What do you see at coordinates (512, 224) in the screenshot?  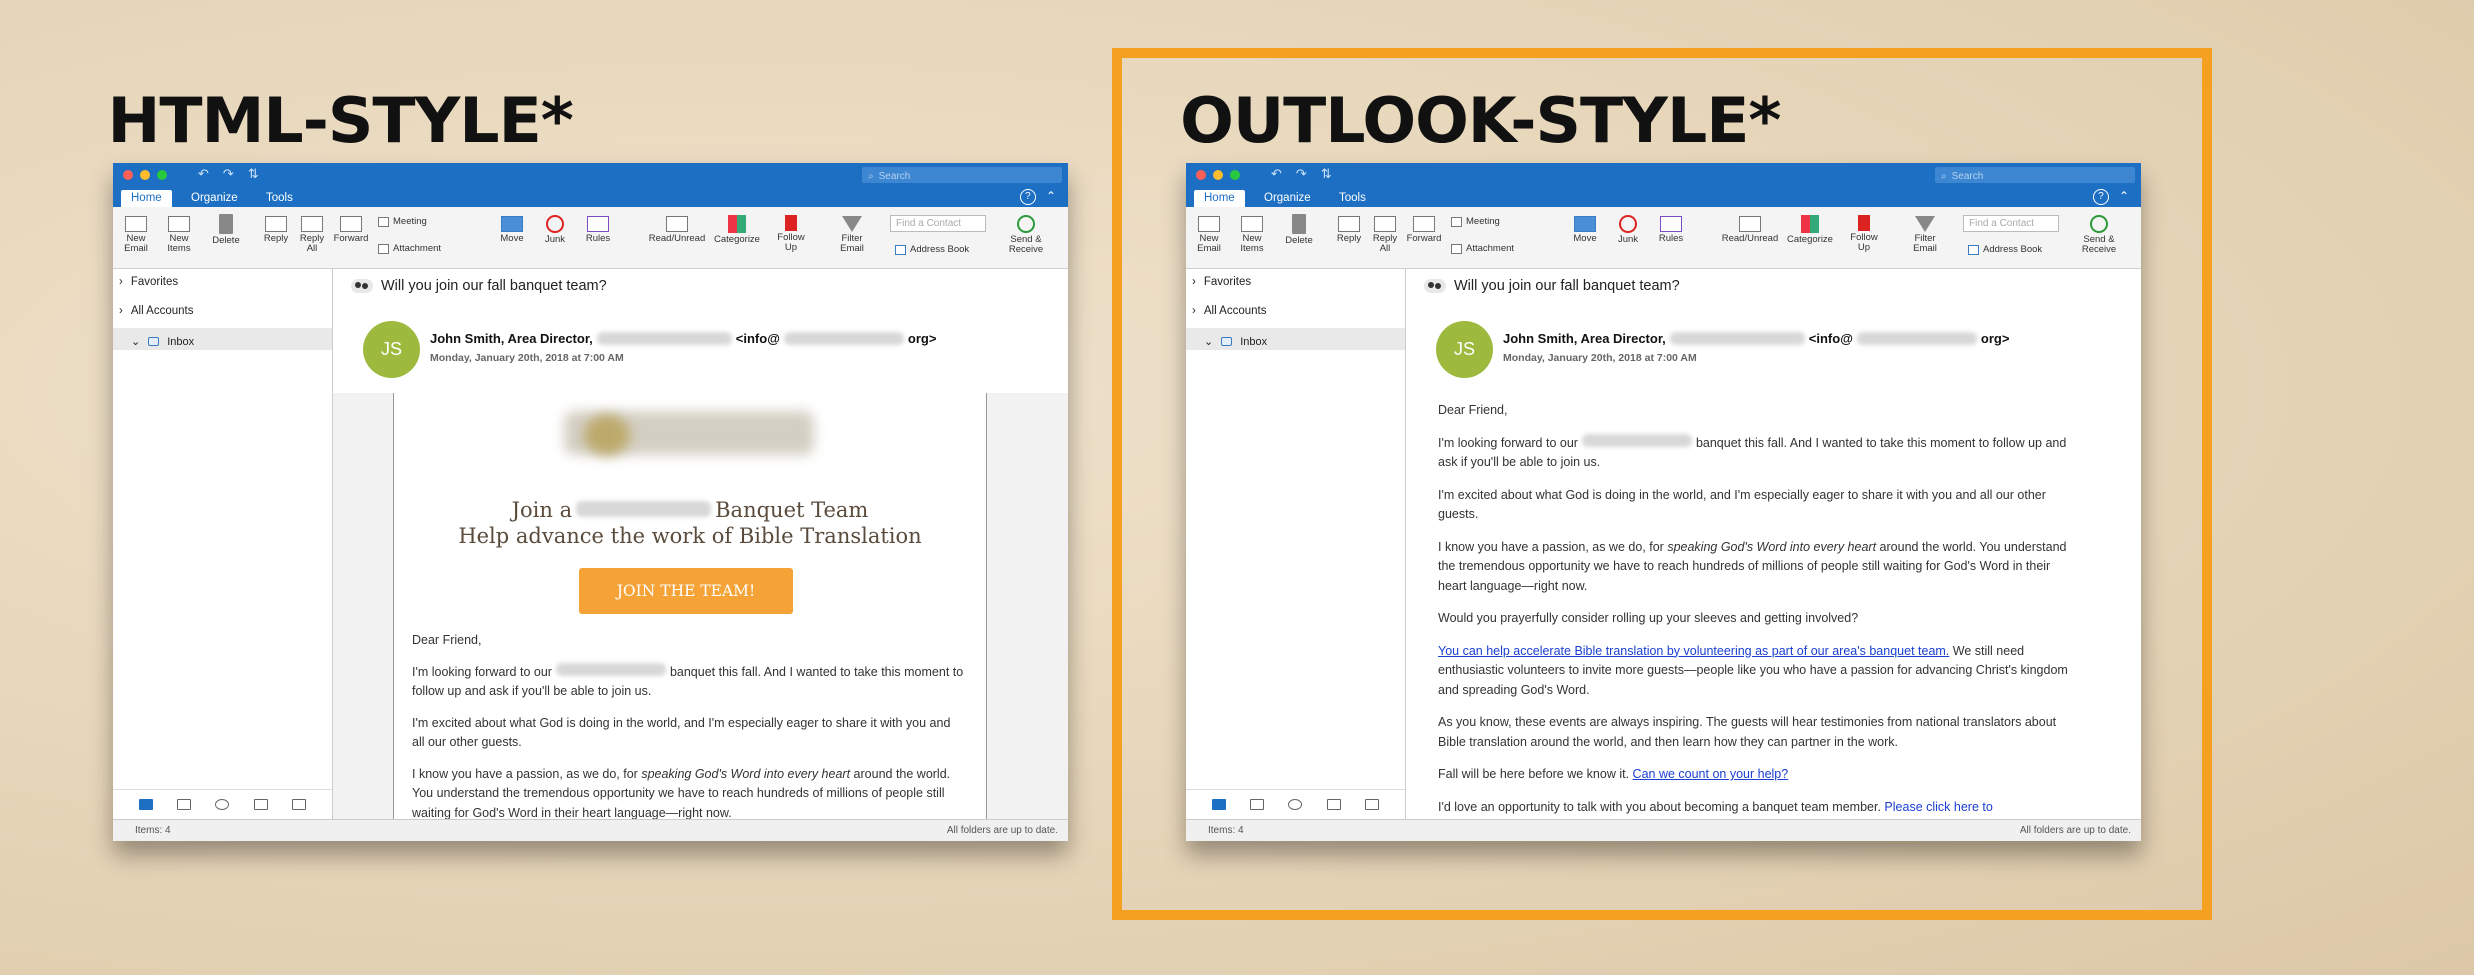 I see `move-icon` at bounding box center [512, 224].